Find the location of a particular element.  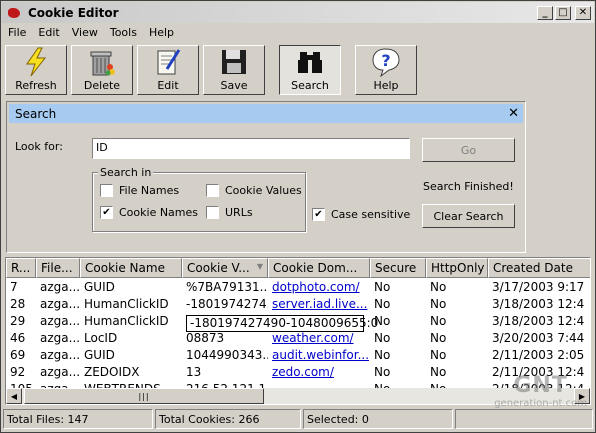

go-button: Go is located at coordinates (468, 150).